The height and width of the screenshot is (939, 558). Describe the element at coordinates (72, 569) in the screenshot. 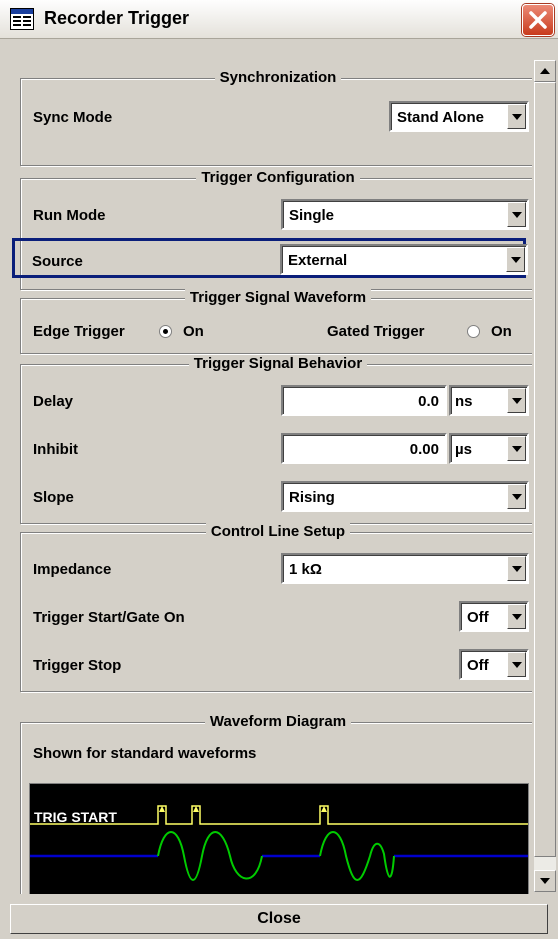

I see `impedance-label: Impedance` at that location.